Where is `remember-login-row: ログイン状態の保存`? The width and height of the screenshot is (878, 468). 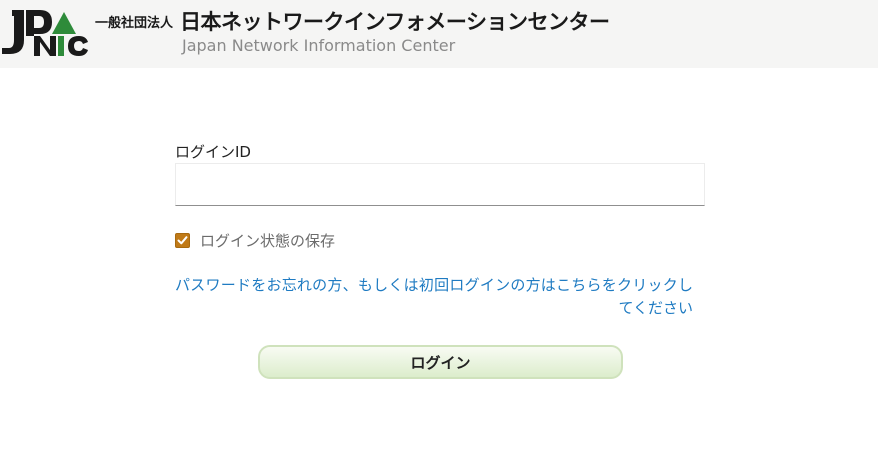
remember-login-row: ログイン状態の保存 is located at coordinates (255, 240).